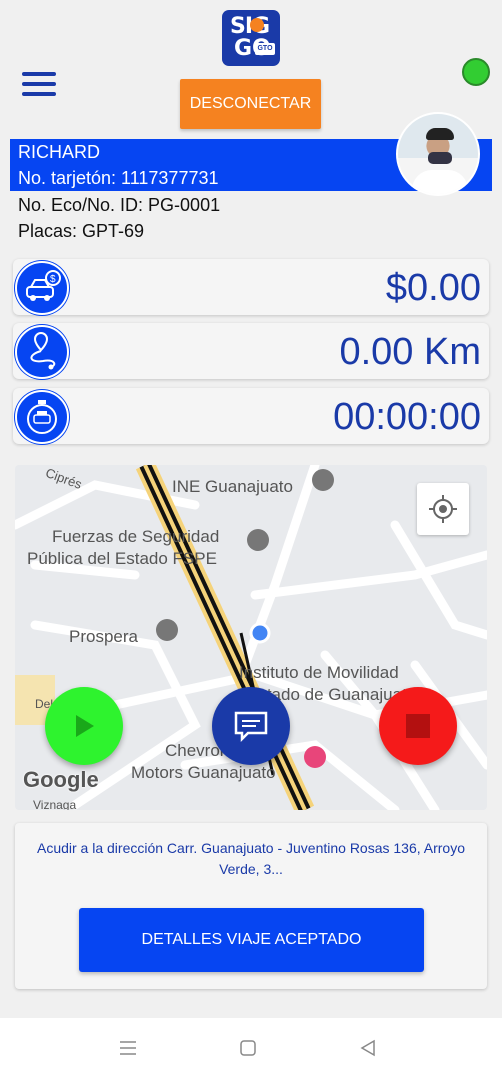 This screenshot has width=502, height=1078. Describe the element at coordinates (407, 417) in the screenshot. I see `time-value: 00:00:00` at that location.